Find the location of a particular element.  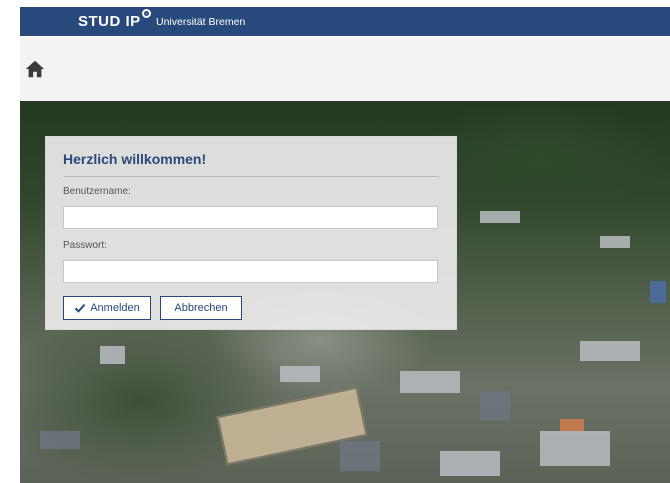

studip-logo: STUD IP is located at coordinates (114, 19).